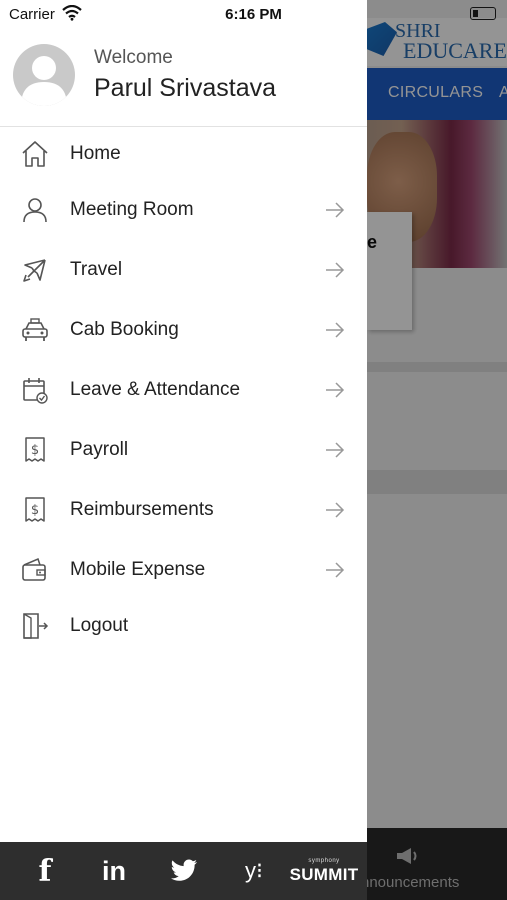 The width and height of the screenshot is (507, 900). I want to click on welcome-text: Welcome, so click(133, 57).